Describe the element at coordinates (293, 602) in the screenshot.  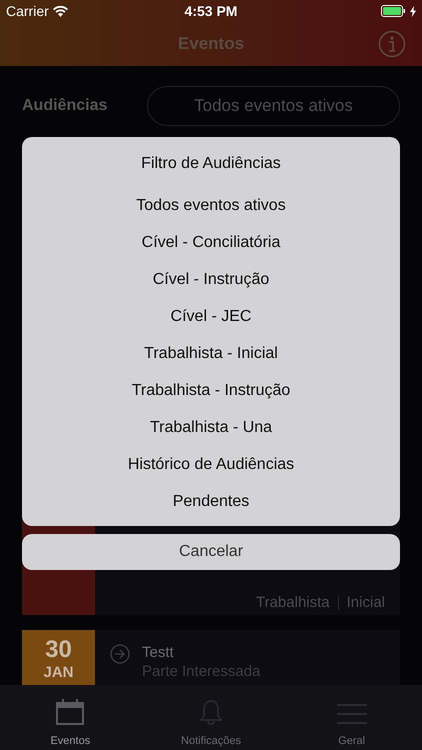
I see `event-tag: Trabalhista` at that location.